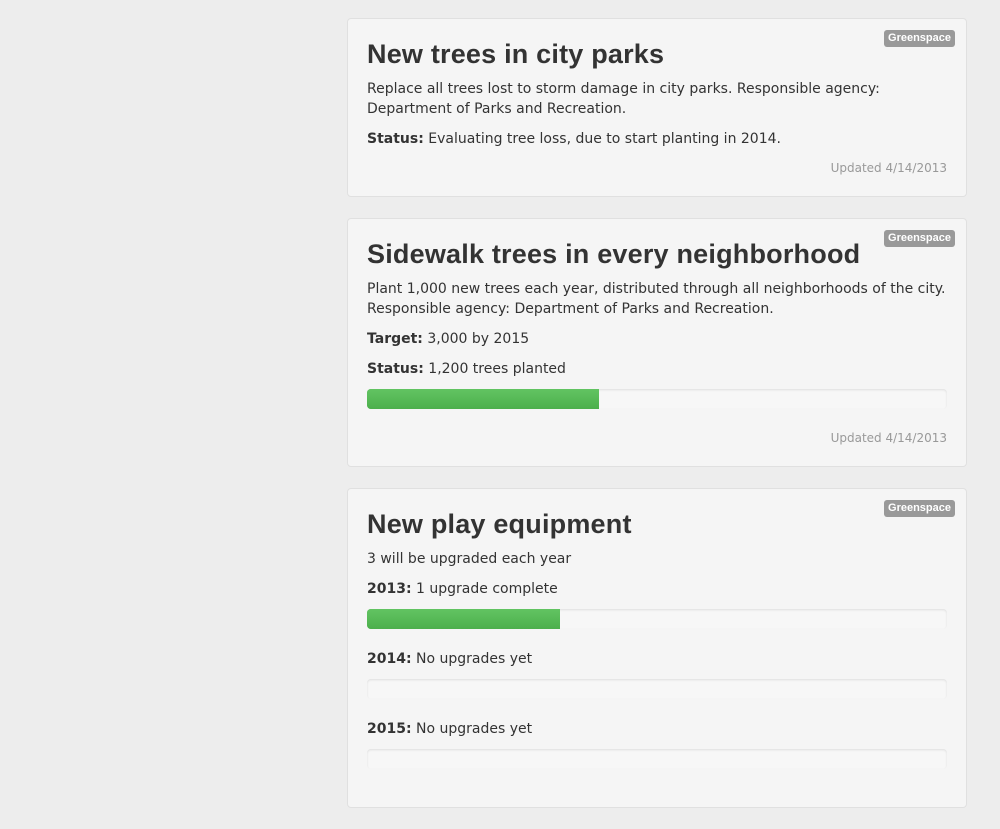  Describe the element at coordinates (657, 369) in the screenshot. I see `goal-status: Status: 1,200 trees planted` at that location.